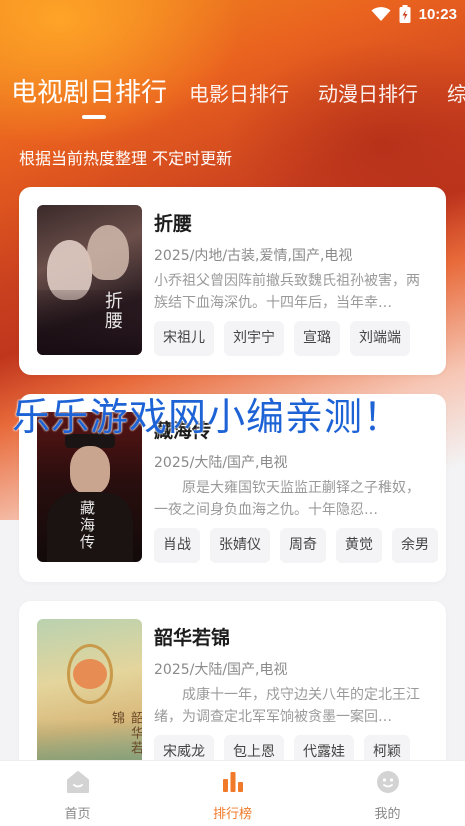 The width and height of the screenshot is (465, 826). Describe the element at coordinates (437, 14) in the screenshot. I see `status-time: 10:23` at that location.